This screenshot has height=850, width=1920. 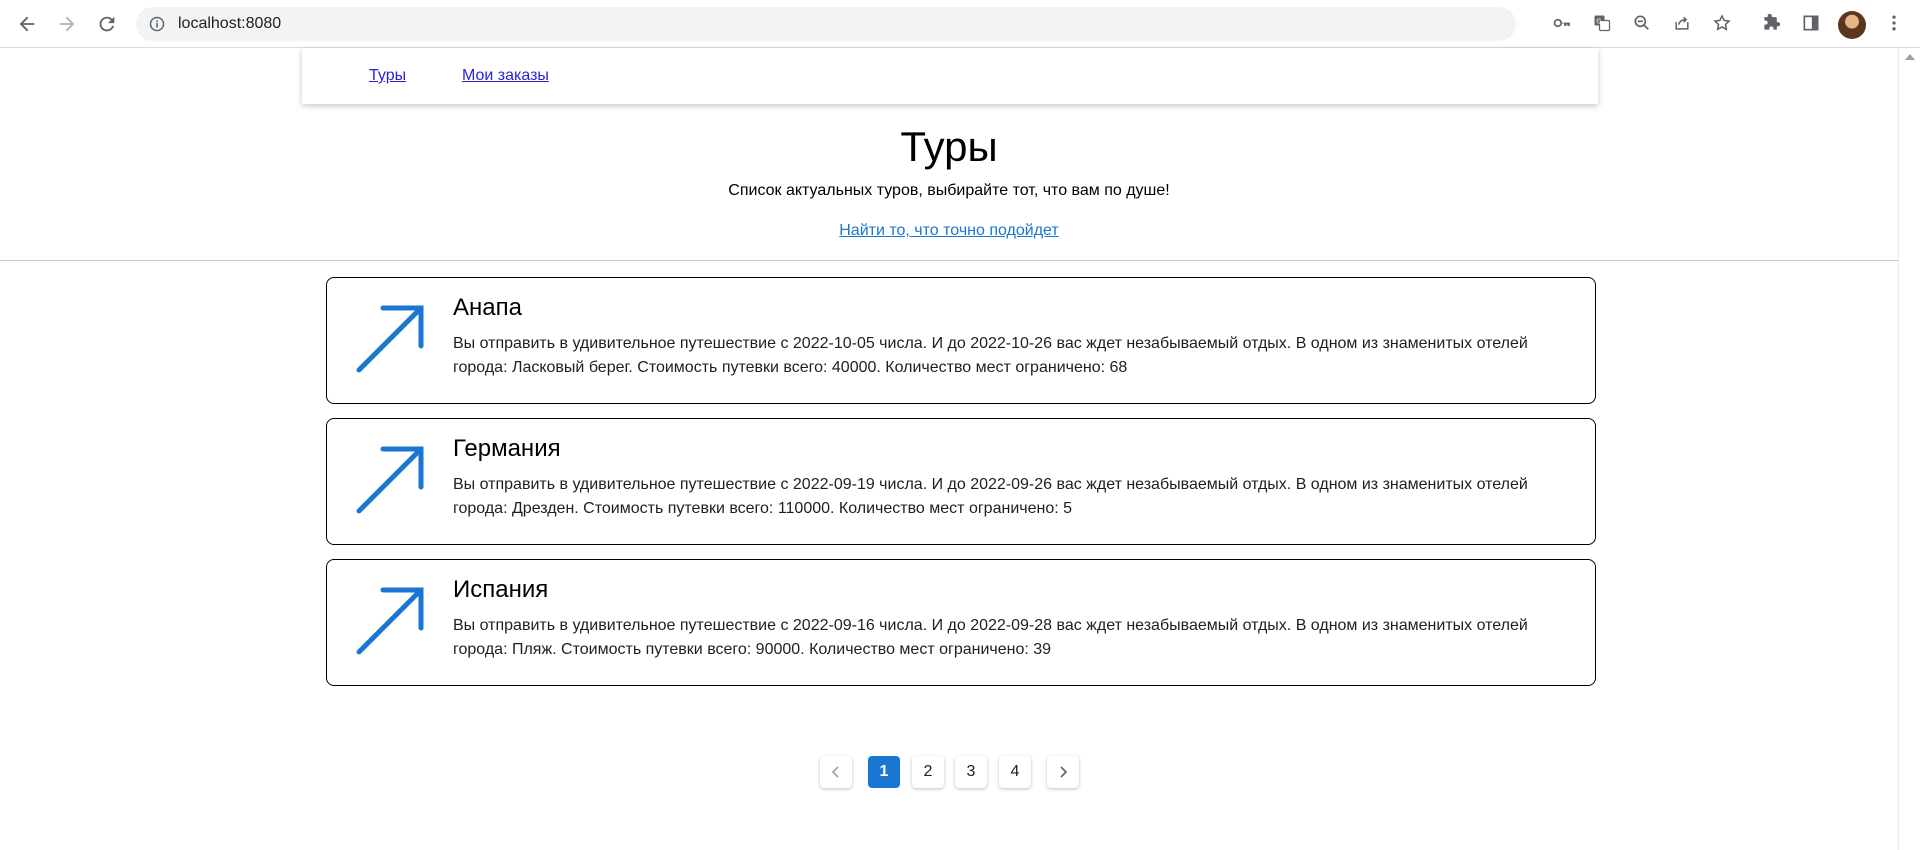 I want to click on page-button-4: 4, so click(x=1015, y=772).